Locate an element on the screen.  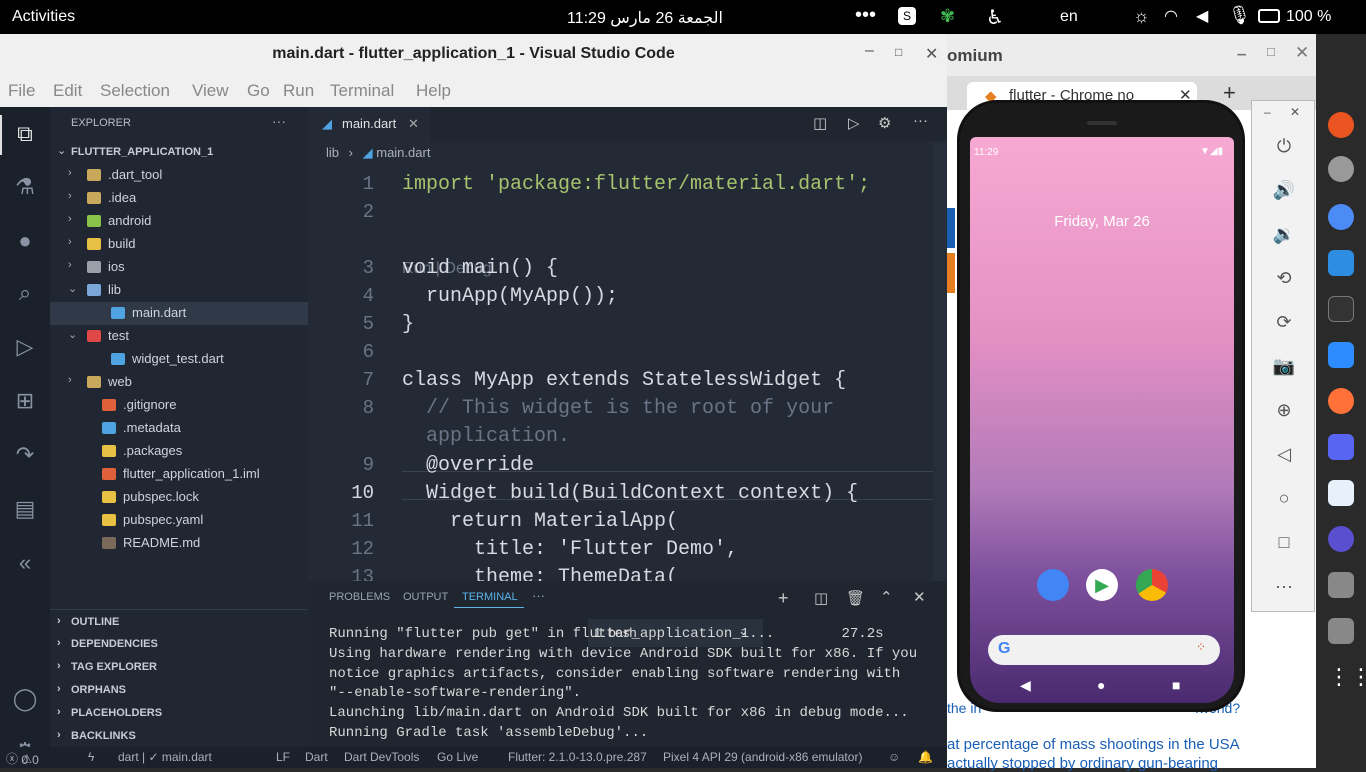
messages-icon is located at coordinates (1053, 585).